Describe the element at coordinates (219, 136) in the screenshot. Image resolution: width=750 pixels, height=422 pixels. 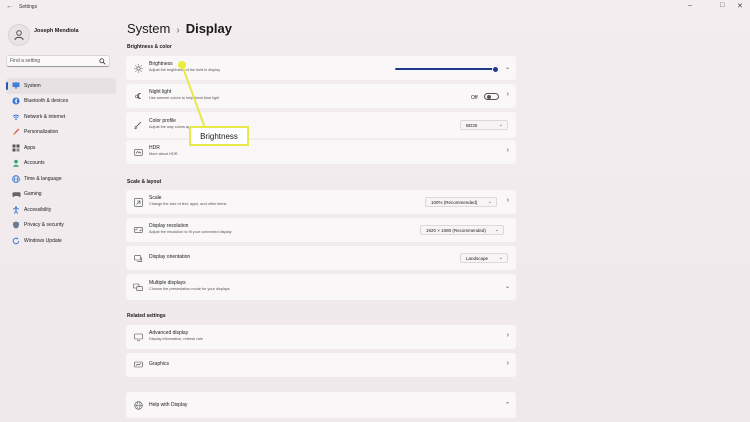
I see `callout-label: Brightness` at that location.